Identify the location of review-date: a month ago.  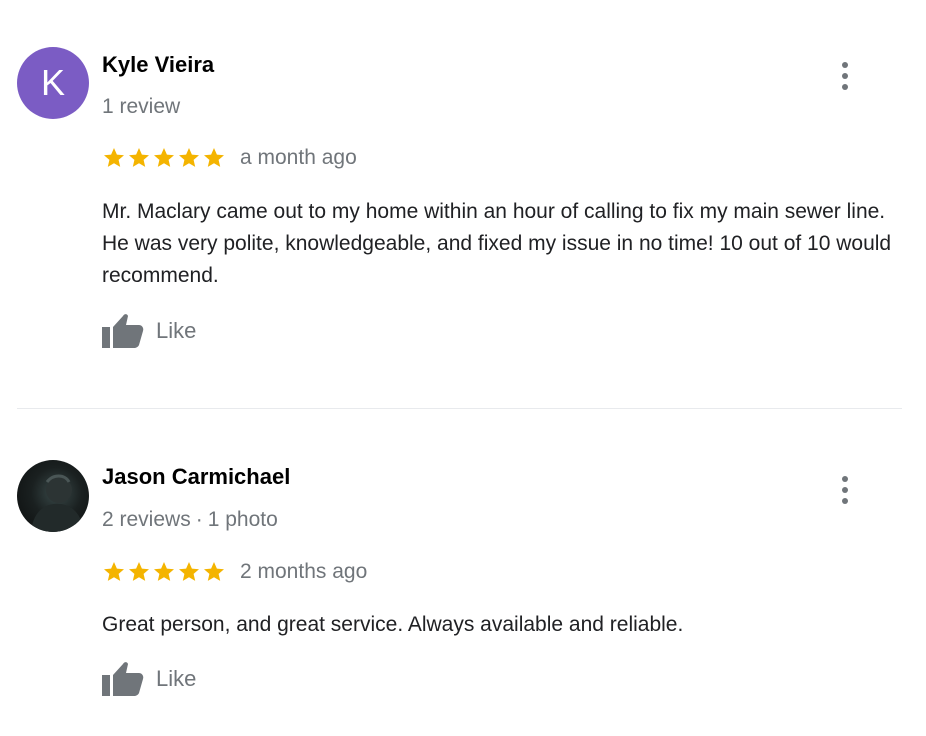
(298, 157).